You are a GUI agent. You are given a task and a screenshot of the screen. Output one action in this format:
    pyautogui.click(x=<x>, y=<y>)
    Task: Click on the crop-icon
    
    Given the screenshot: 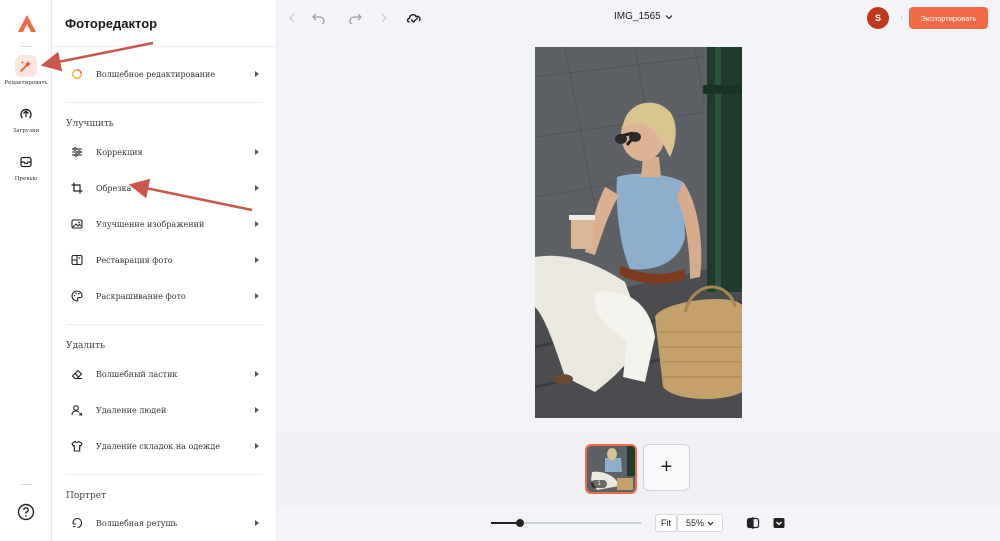 What is the action you would take?
    pyautogui.click(x=77, y=188)
    